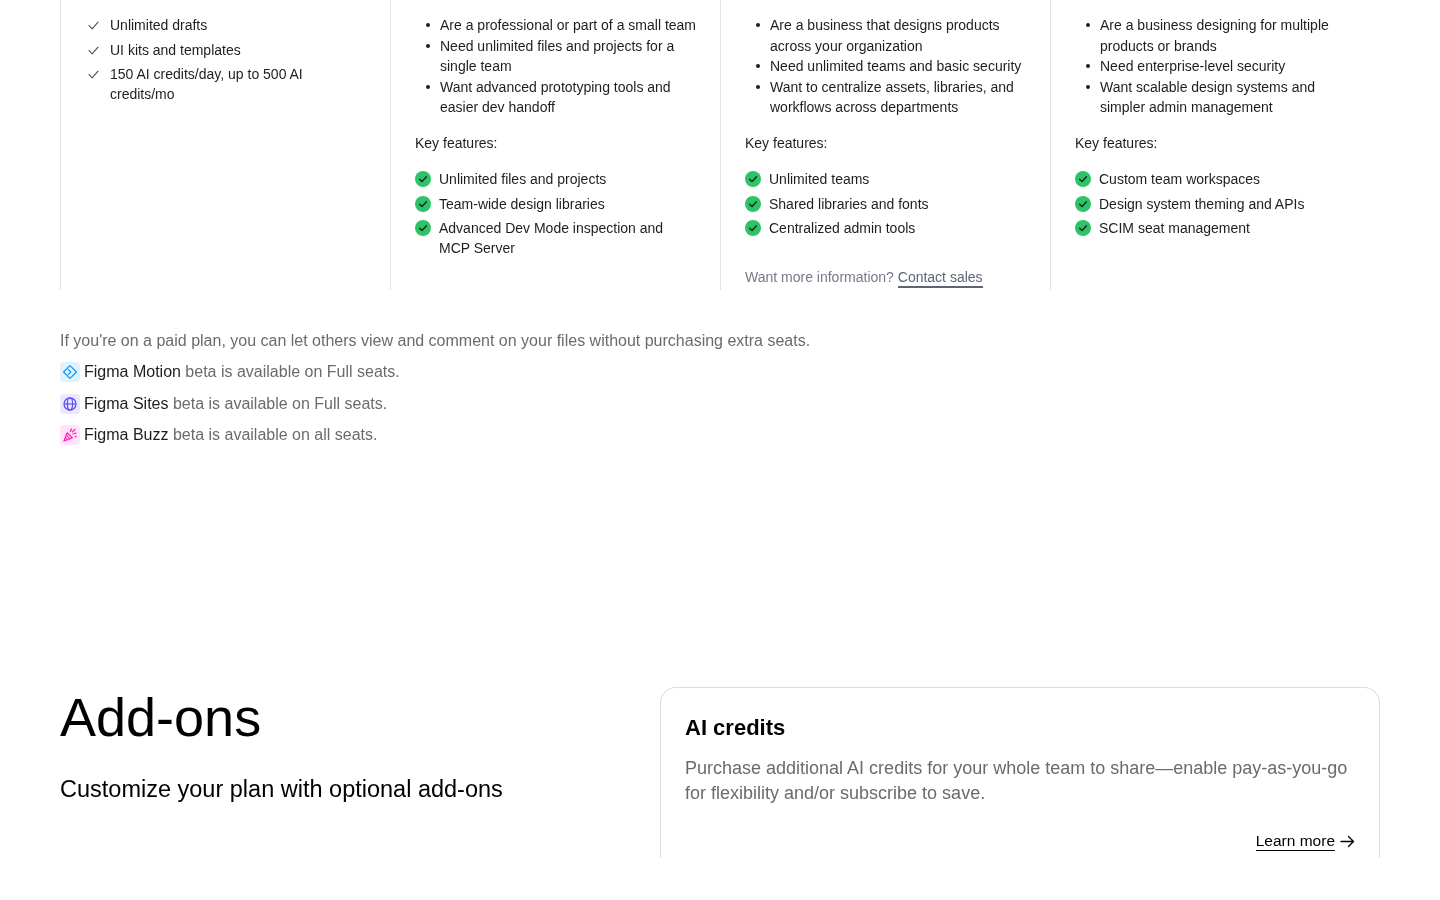 The image size is (1440, 900). Describe the element at coordinates (70, 435) in the screenshot. I see `party-popper-icon` at that location.